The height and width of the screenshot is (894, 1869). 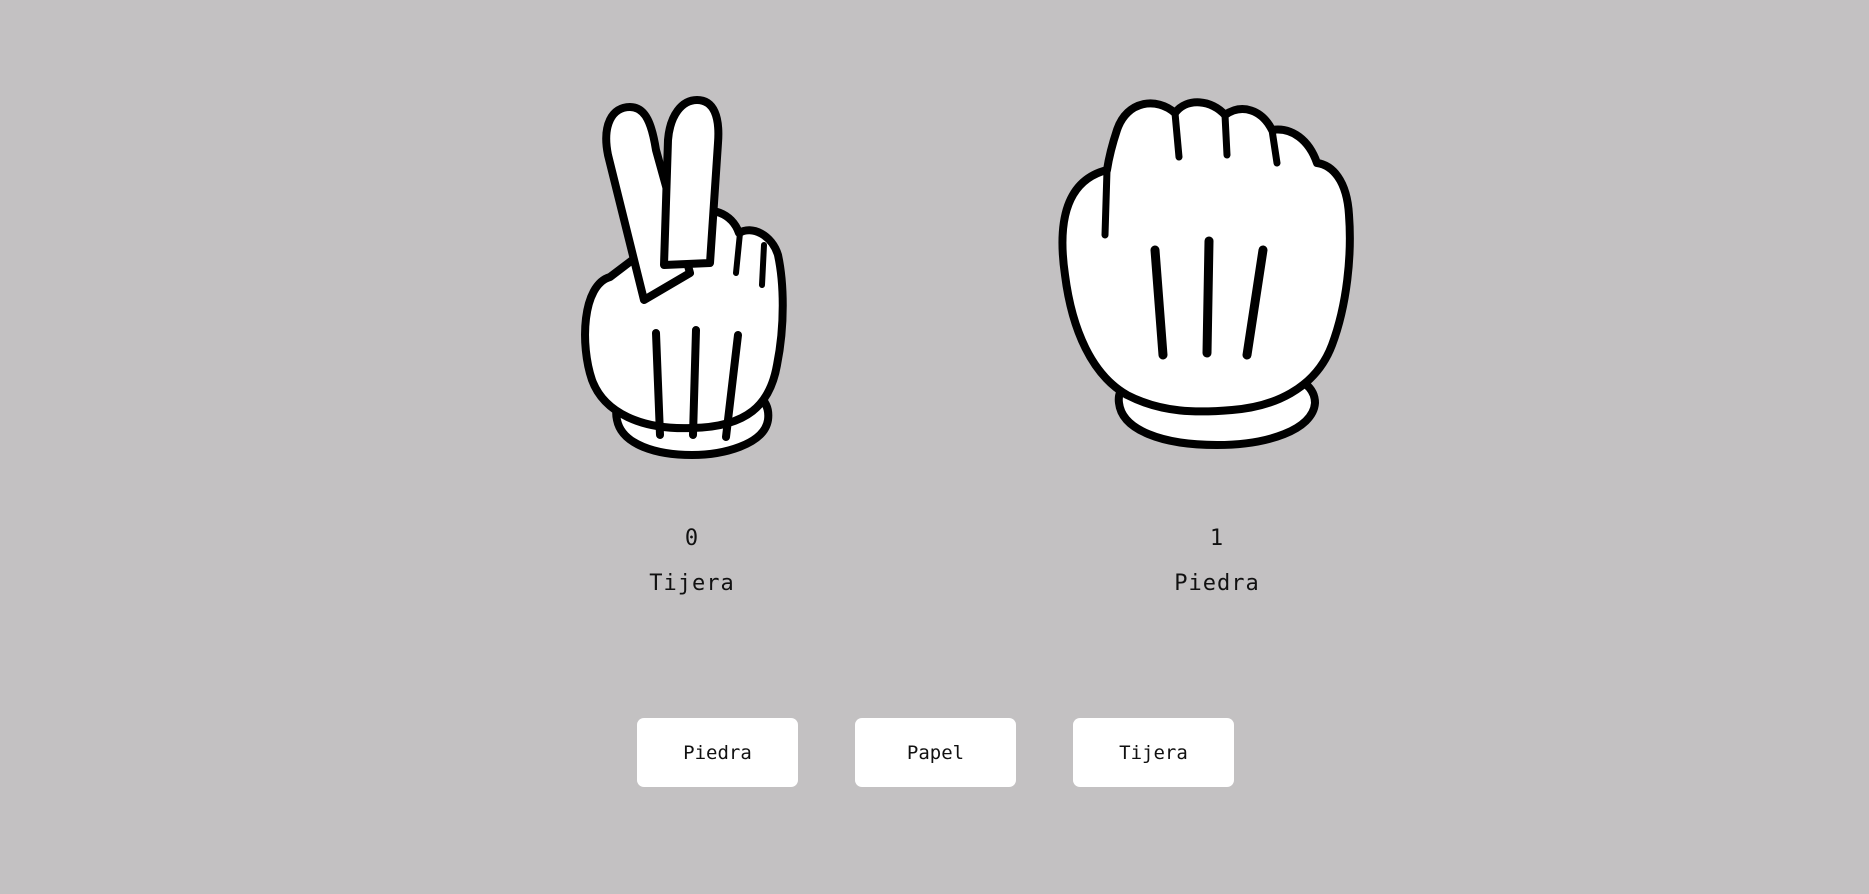 I want to click on paper-button: Papel, so click(x=935, y=752).